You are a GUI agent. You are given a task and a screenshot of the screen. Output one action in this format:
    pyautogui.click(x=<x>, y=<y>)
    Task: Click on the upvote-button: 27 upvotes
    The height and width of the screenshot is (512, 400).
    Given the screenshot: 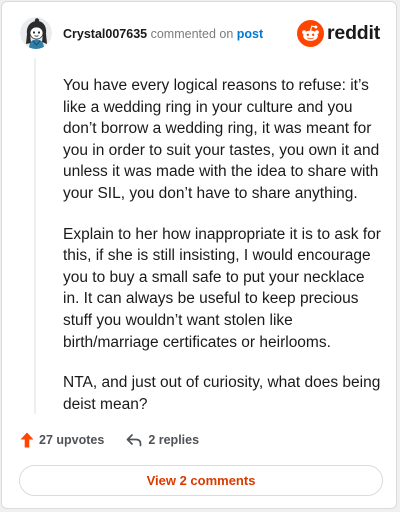 What is the action you would take?
    pyautogui.click(x=62, y=440)
    